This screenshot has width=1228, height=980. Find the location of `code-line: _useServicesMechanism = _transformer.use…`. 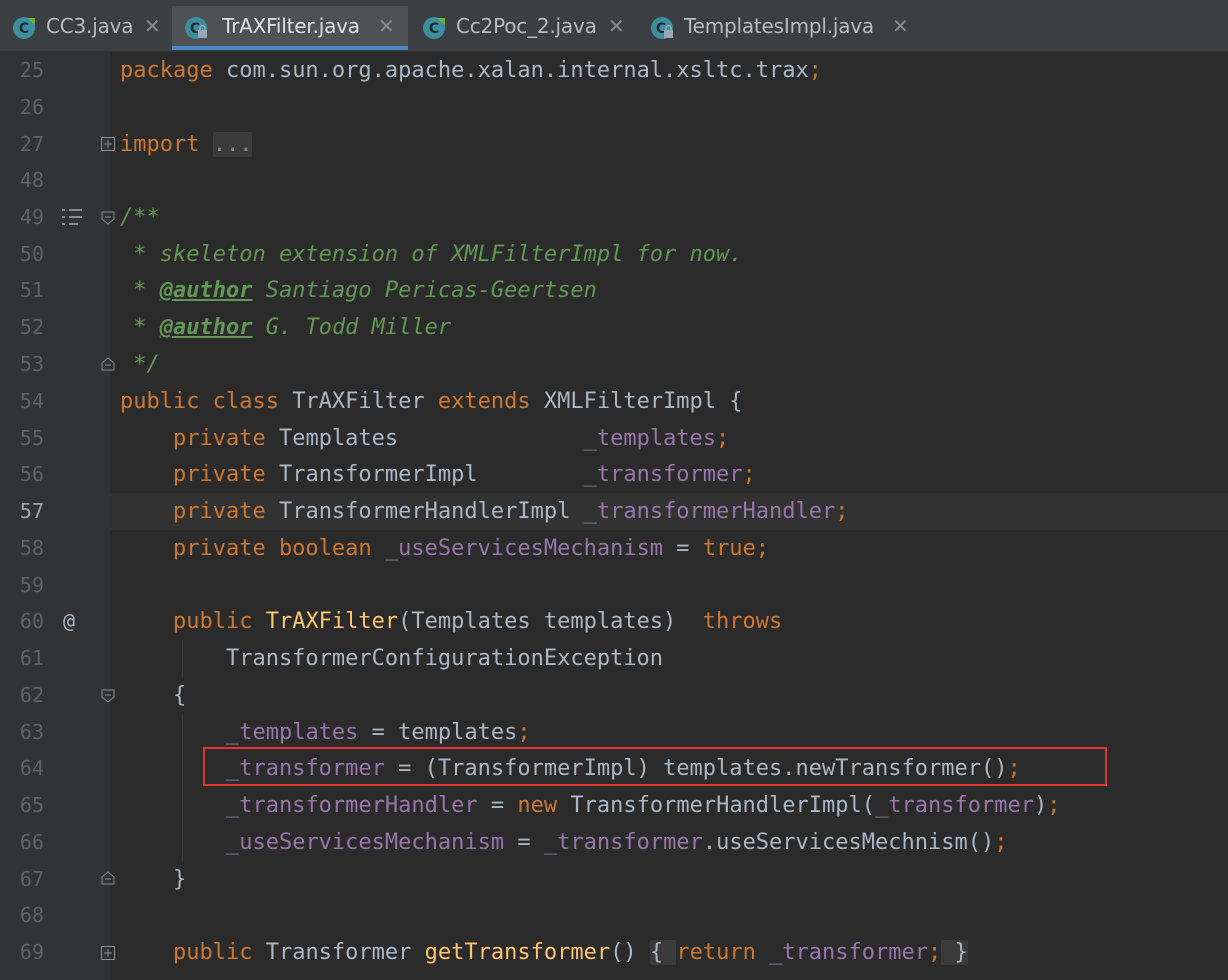

code-line: _useServicesMechanism = _transformer.use… is located at coordinates (616, 842).